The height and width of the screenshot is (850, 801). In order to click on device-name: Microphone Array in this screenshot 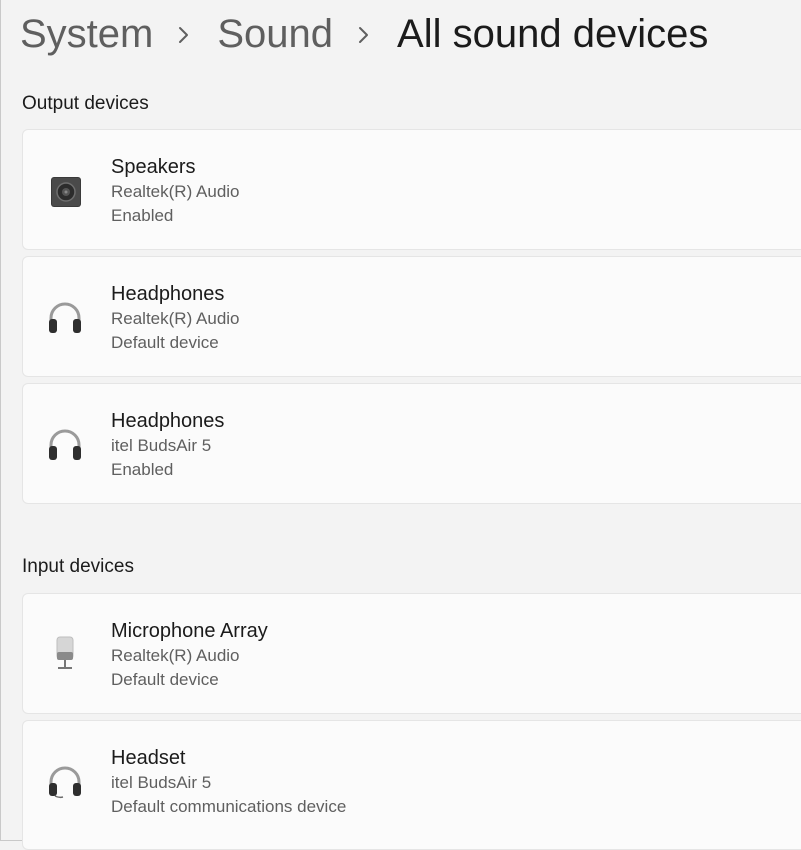, I will do `click(189, 631)`.